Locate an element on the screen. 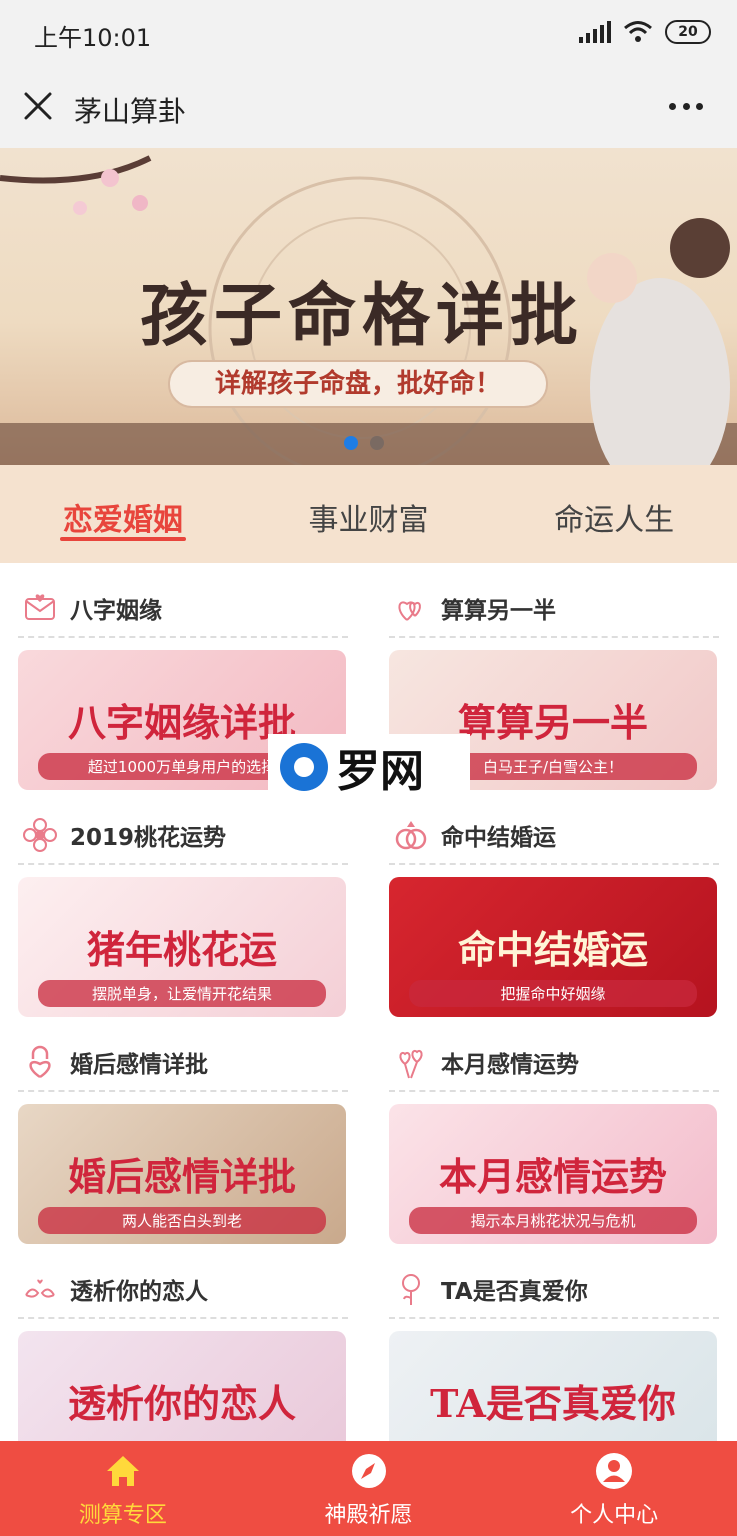 This screenshot has height=1536, width=737. card-banner-image: 猪年桃花运摆脱单身，让爱情开花结果 is located at coordinates (182, 947).